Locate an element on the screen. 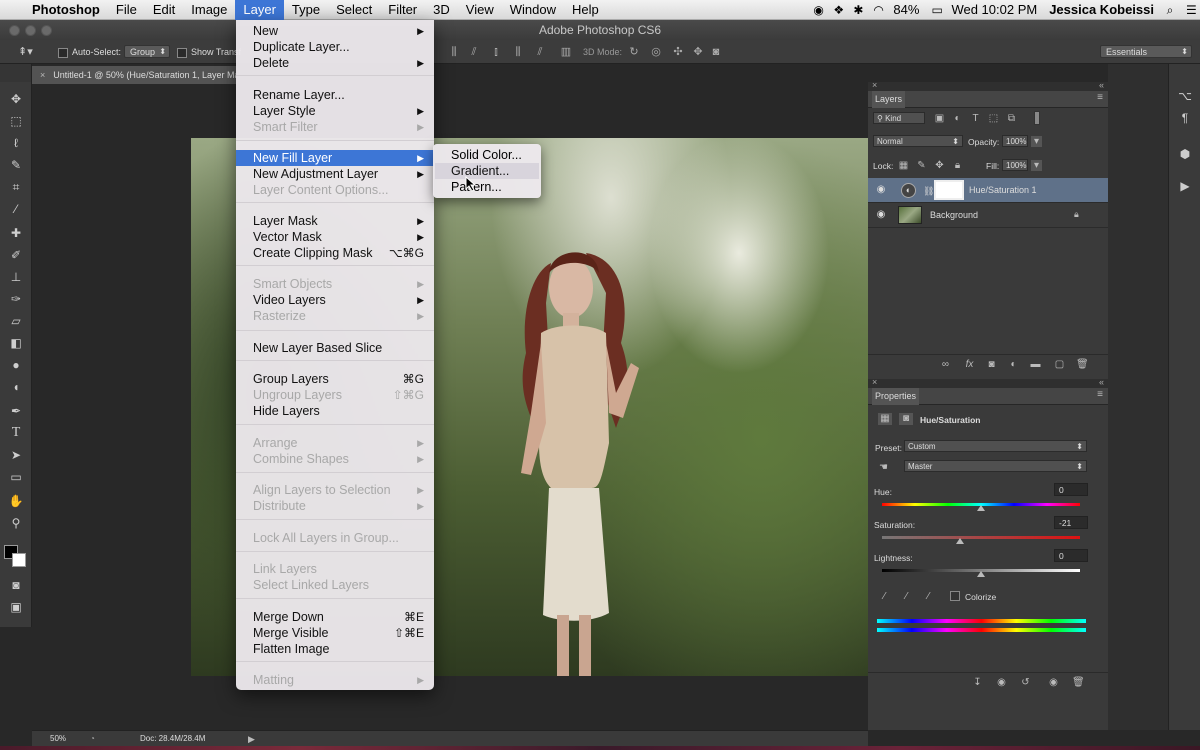 The width and height of the screenshot is (1200, 750). fill-slider-icon: ▾ is located at coordinates (1036, 165).